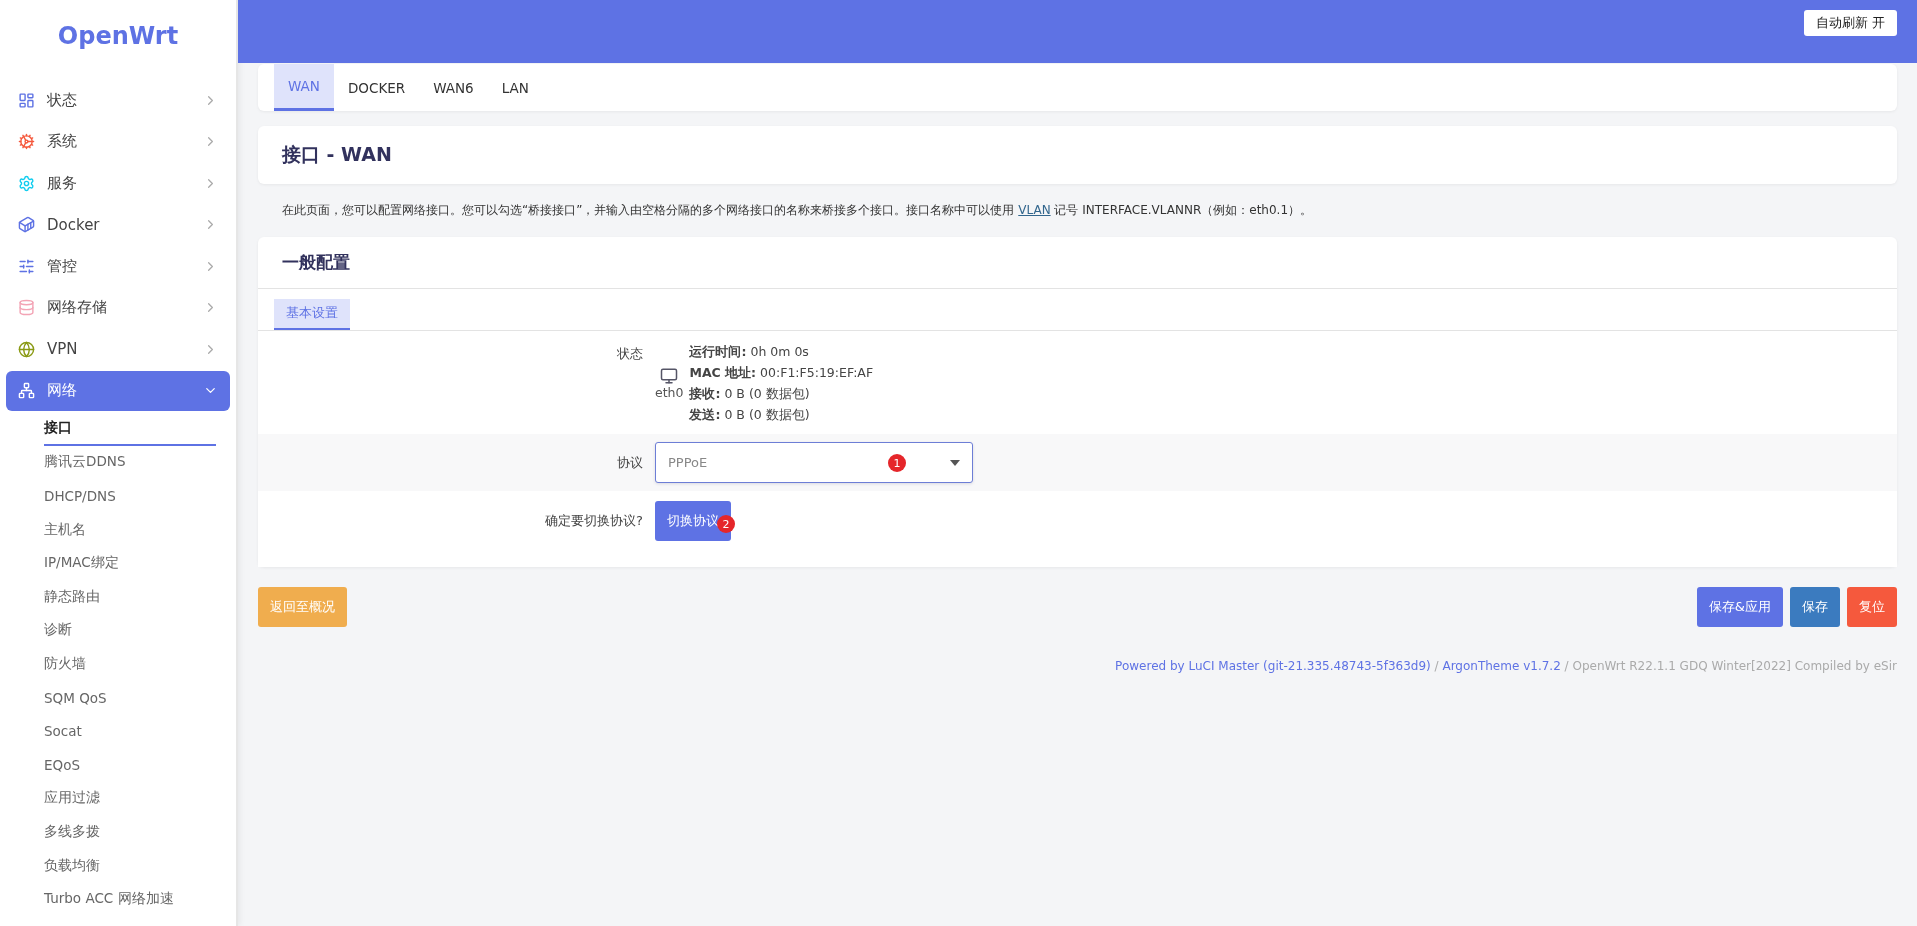 Image resolution: width=1917 pixels, height=926 pixels. I want to click on sidebar-item: 状态, so click(118, 100).